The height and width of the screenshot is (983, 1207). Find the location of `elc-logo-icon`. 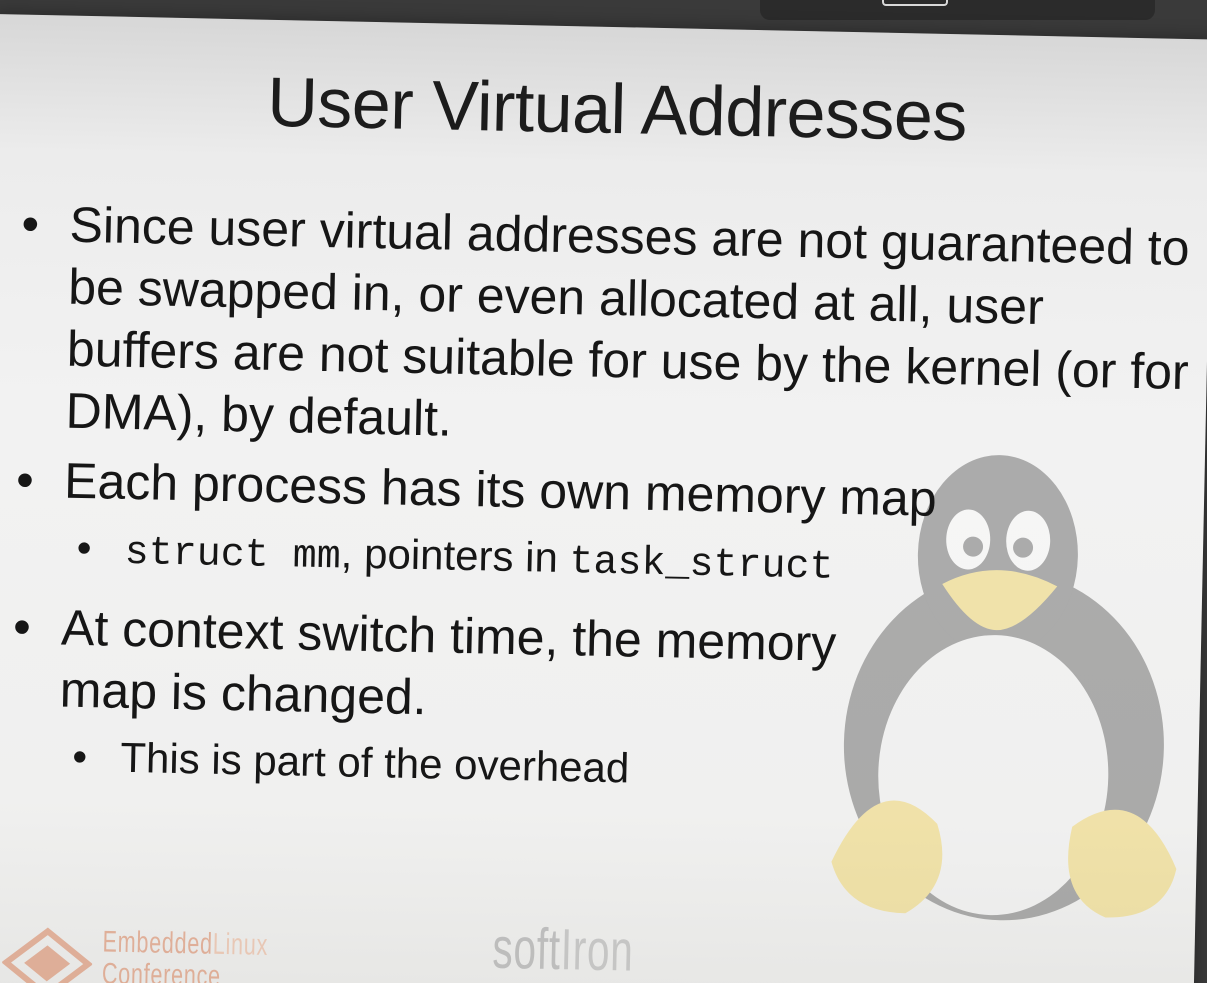

elc-logo-icon is located at coordinates (47, 955).